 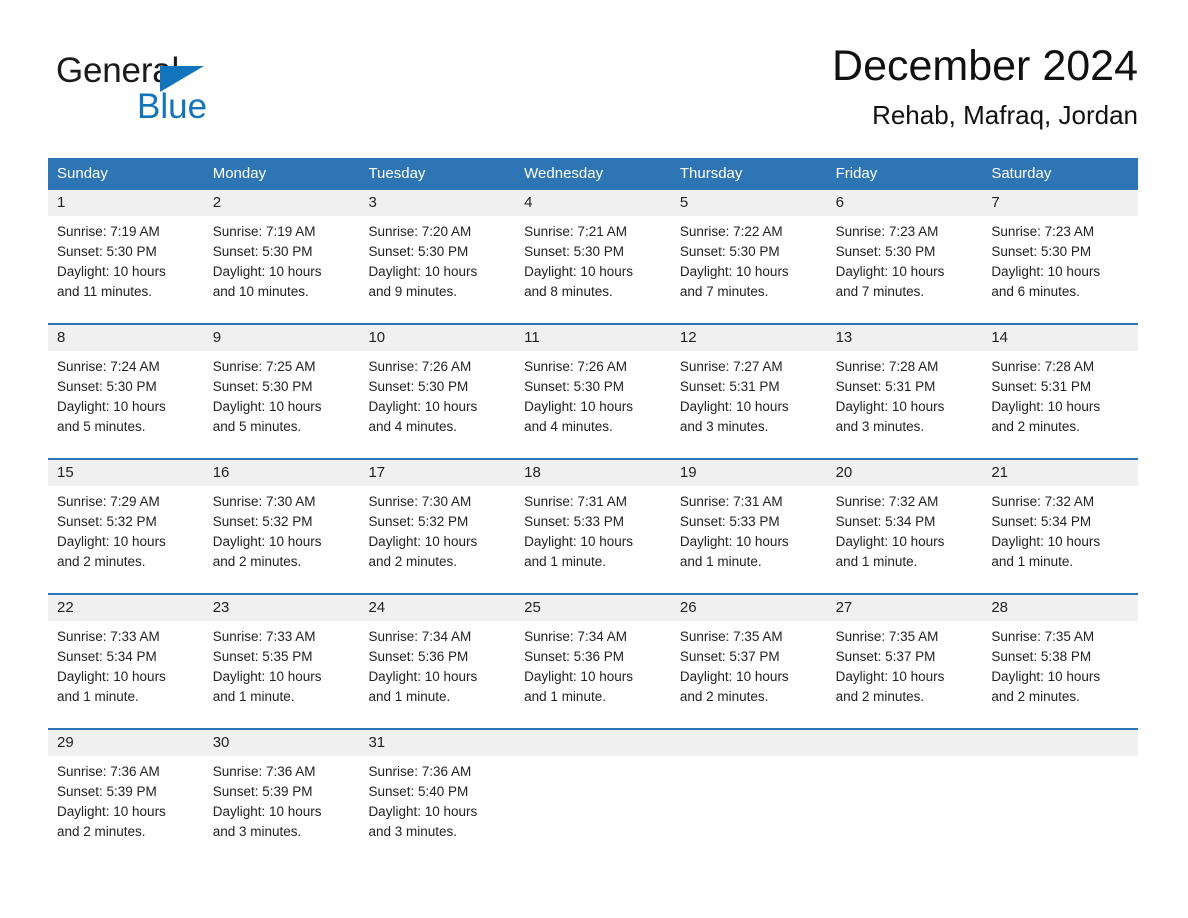 What do you see at coordinates (418, 656) in the screenshot?
I see `sunset-text: Sunset: 5:36 PM` at bounding box center [418, 656].